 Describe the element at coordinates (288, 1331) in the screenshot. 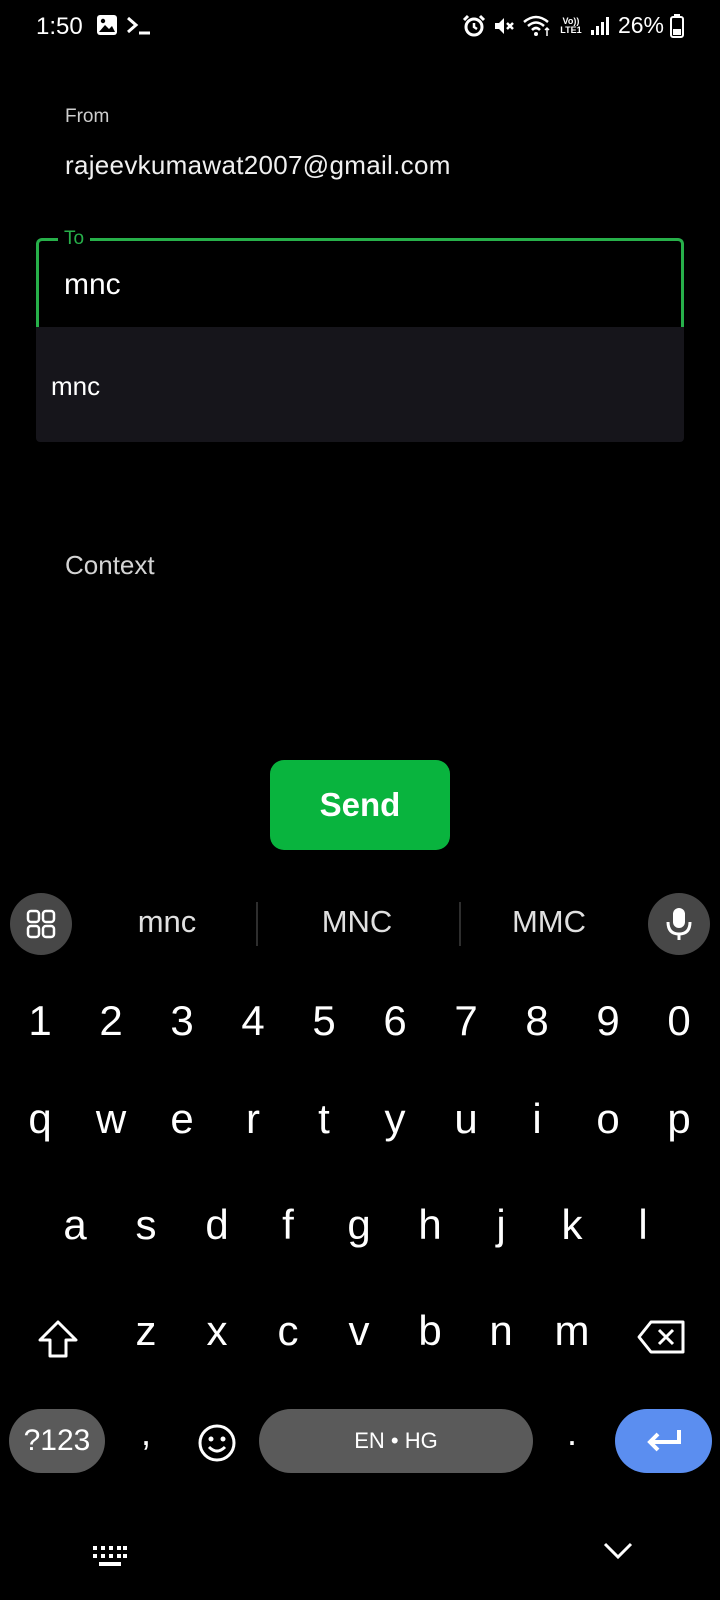

I see `key-c: c` at that location.